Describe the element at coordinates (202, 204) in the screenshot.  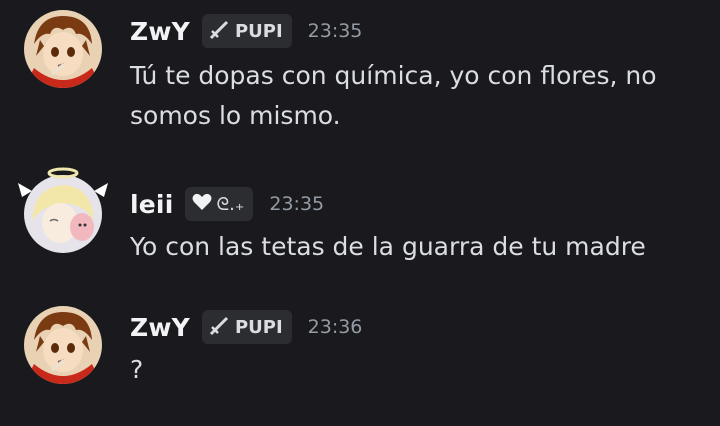
I see `heart-icon` at that location.